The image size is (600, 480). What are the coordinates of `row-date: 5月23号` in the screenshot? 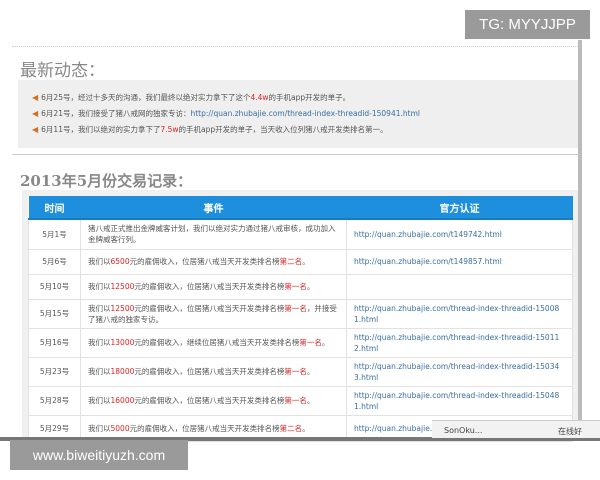 It's located at (54, 371).